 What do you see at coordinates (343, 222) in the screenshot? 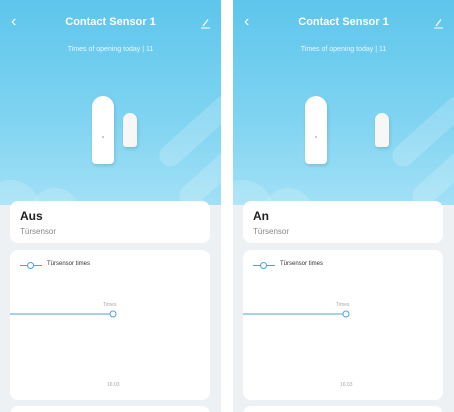
I see `status-card: An Türsensor` at bounding box center [343, 222].